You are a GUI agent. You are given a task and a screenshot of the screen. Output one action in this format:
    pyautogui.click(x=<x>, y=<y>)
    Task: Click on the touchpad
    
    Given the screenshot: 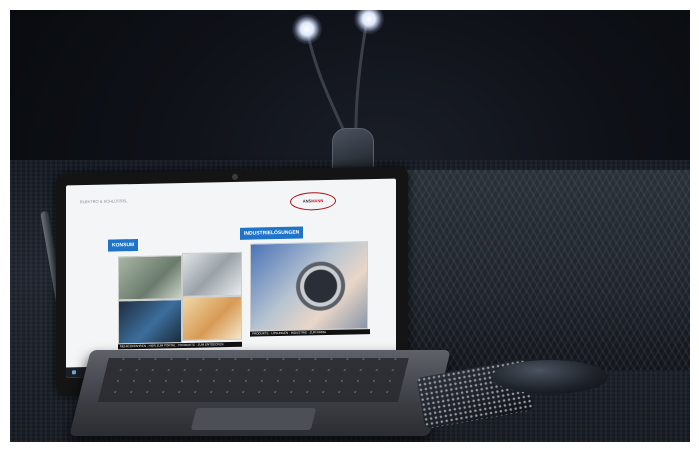 What is the action you would take?
    pyautogui.click(x=253, y=419)
    